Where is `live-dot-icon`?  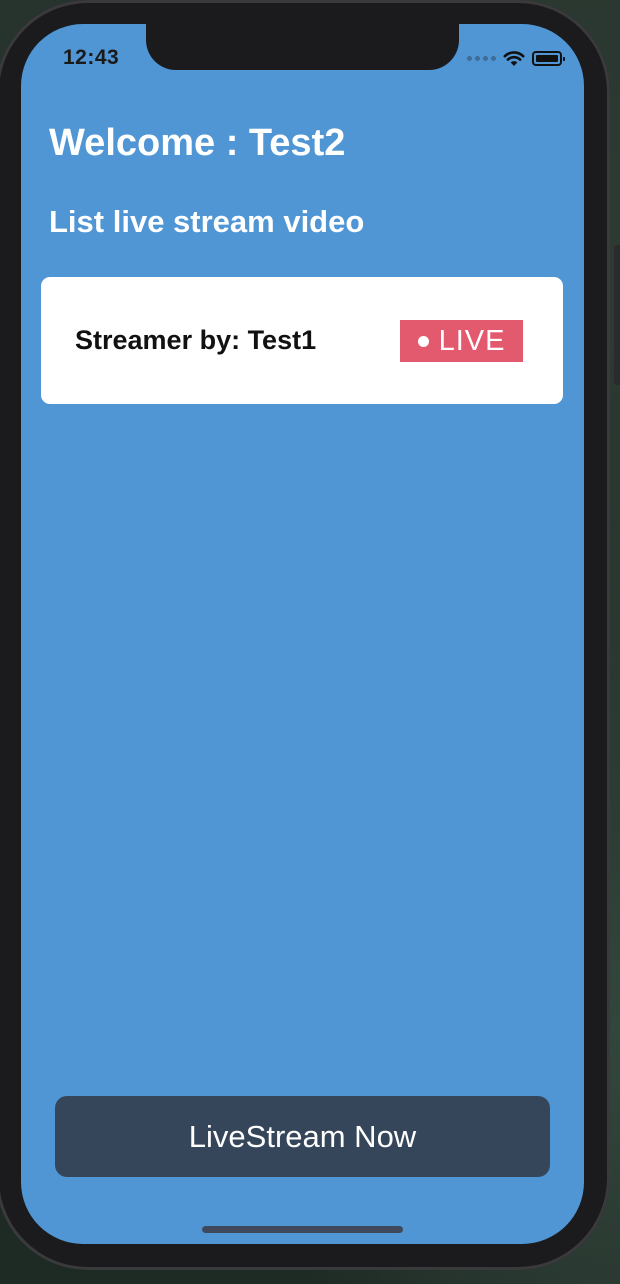 live-dot-icon is located at coordinates (423, 341).